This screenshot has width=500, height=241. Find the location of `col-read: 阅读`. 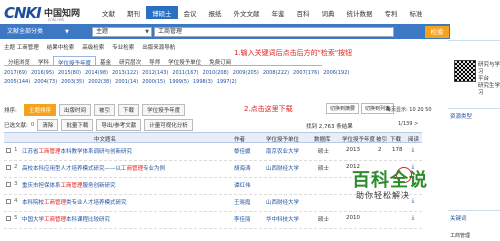

col-read: 阅读 is located at coordinates (413, 139).